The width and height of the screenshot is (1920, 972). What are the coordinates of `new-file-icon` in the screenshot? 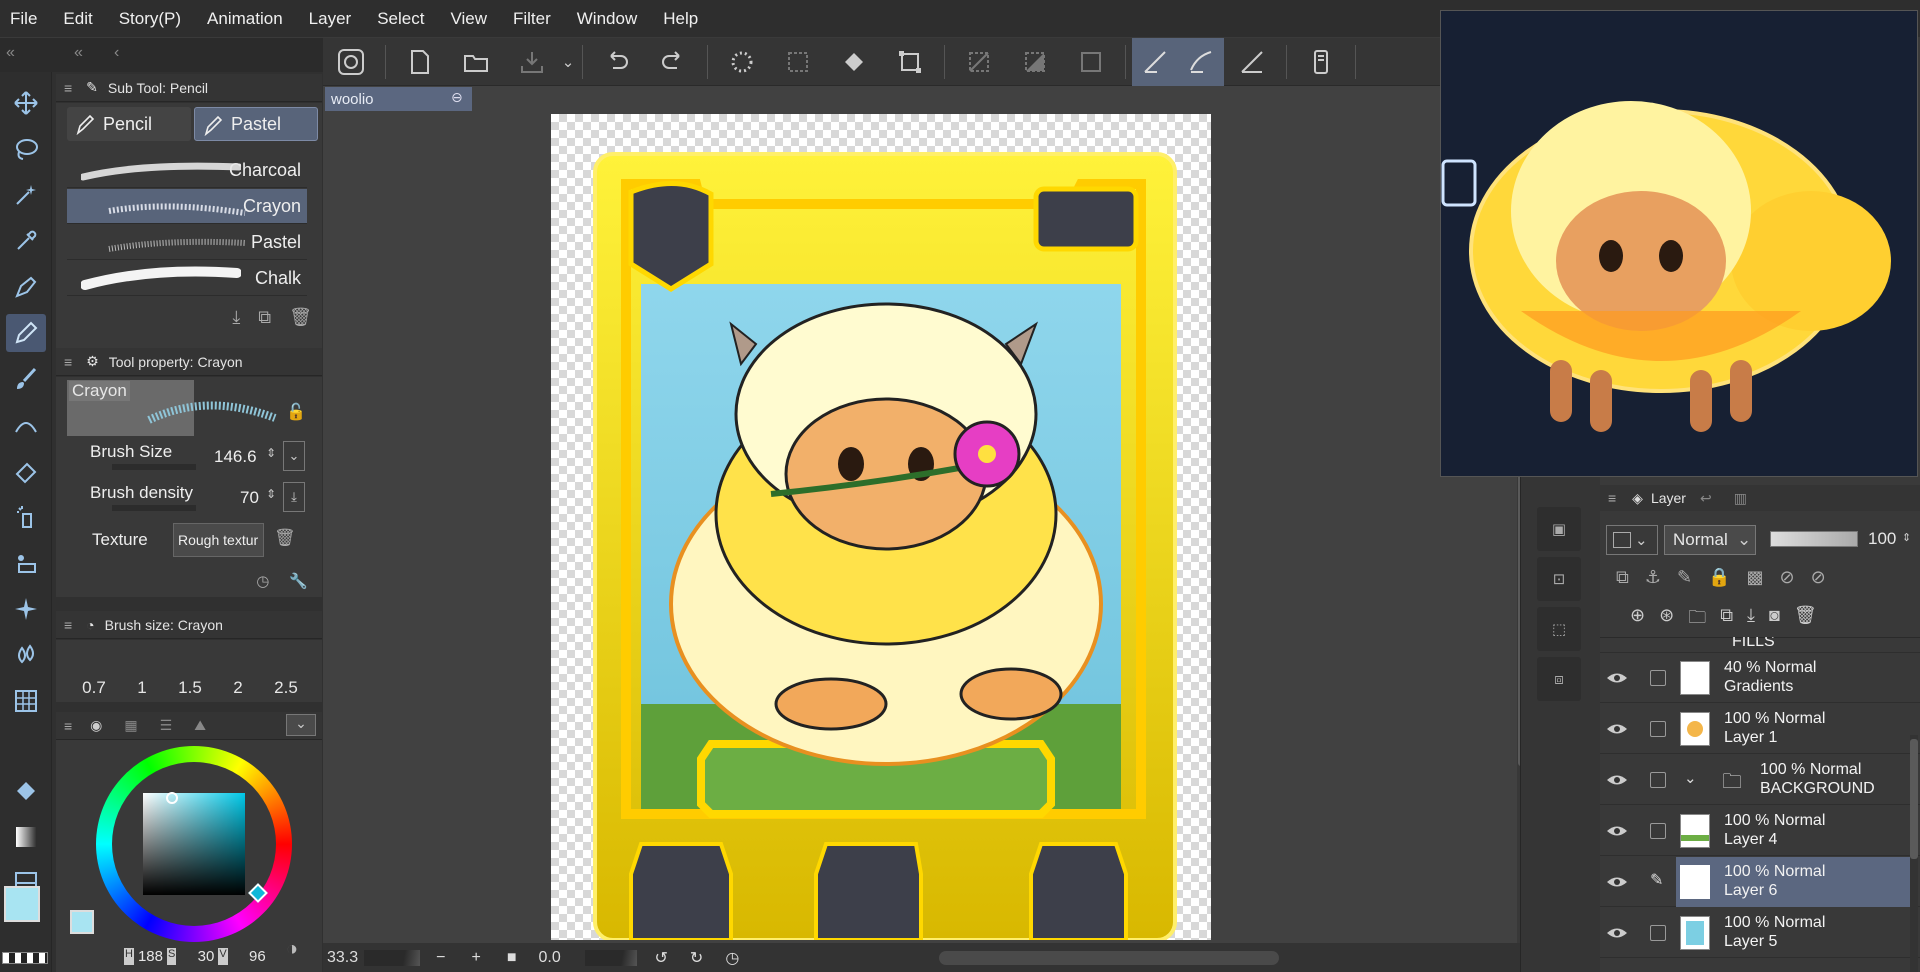 It's located at (420, 62).